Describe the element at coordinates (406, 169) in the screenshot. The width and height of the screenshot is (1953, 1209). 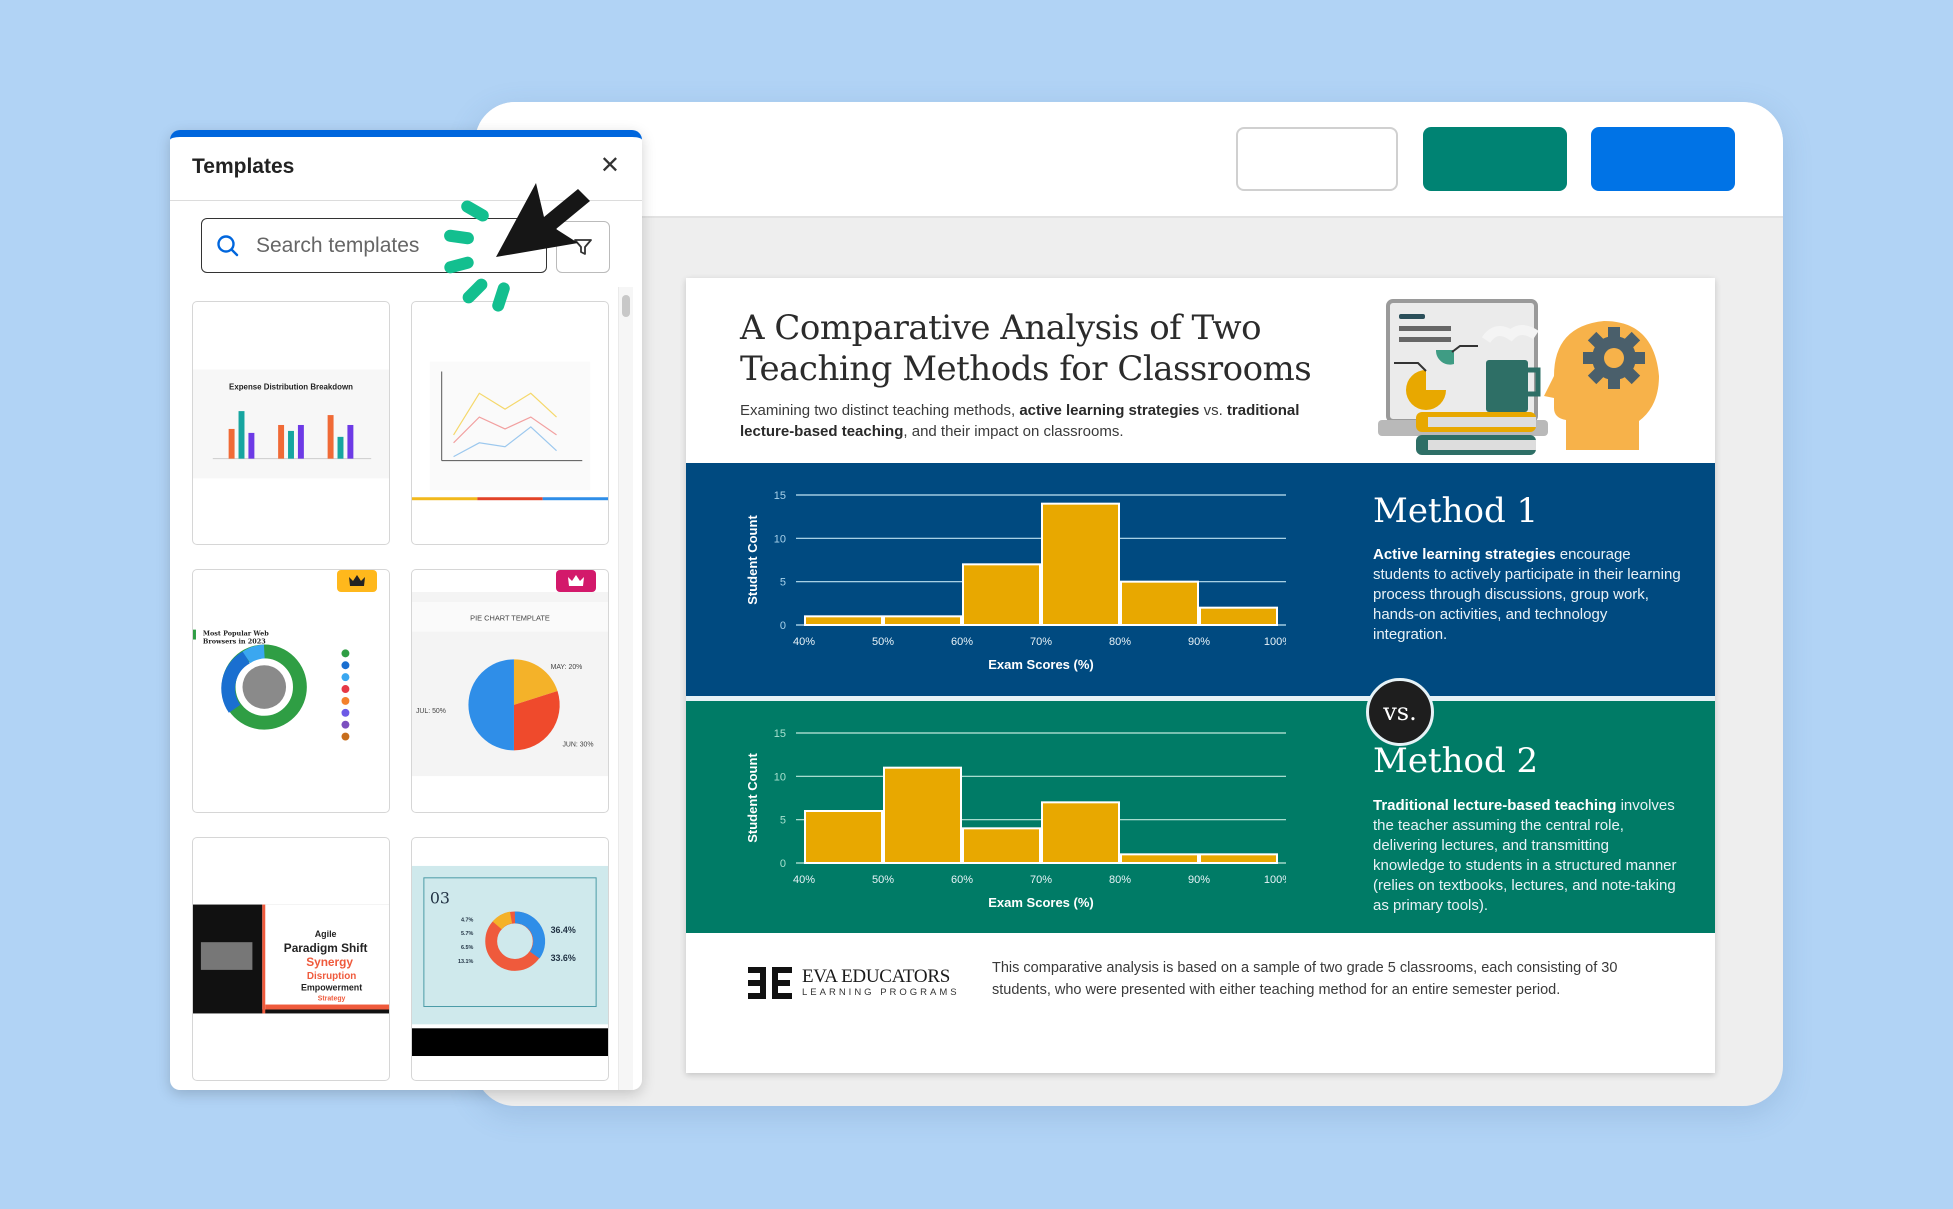
I see `panel-header: Templates ✕` at that location.